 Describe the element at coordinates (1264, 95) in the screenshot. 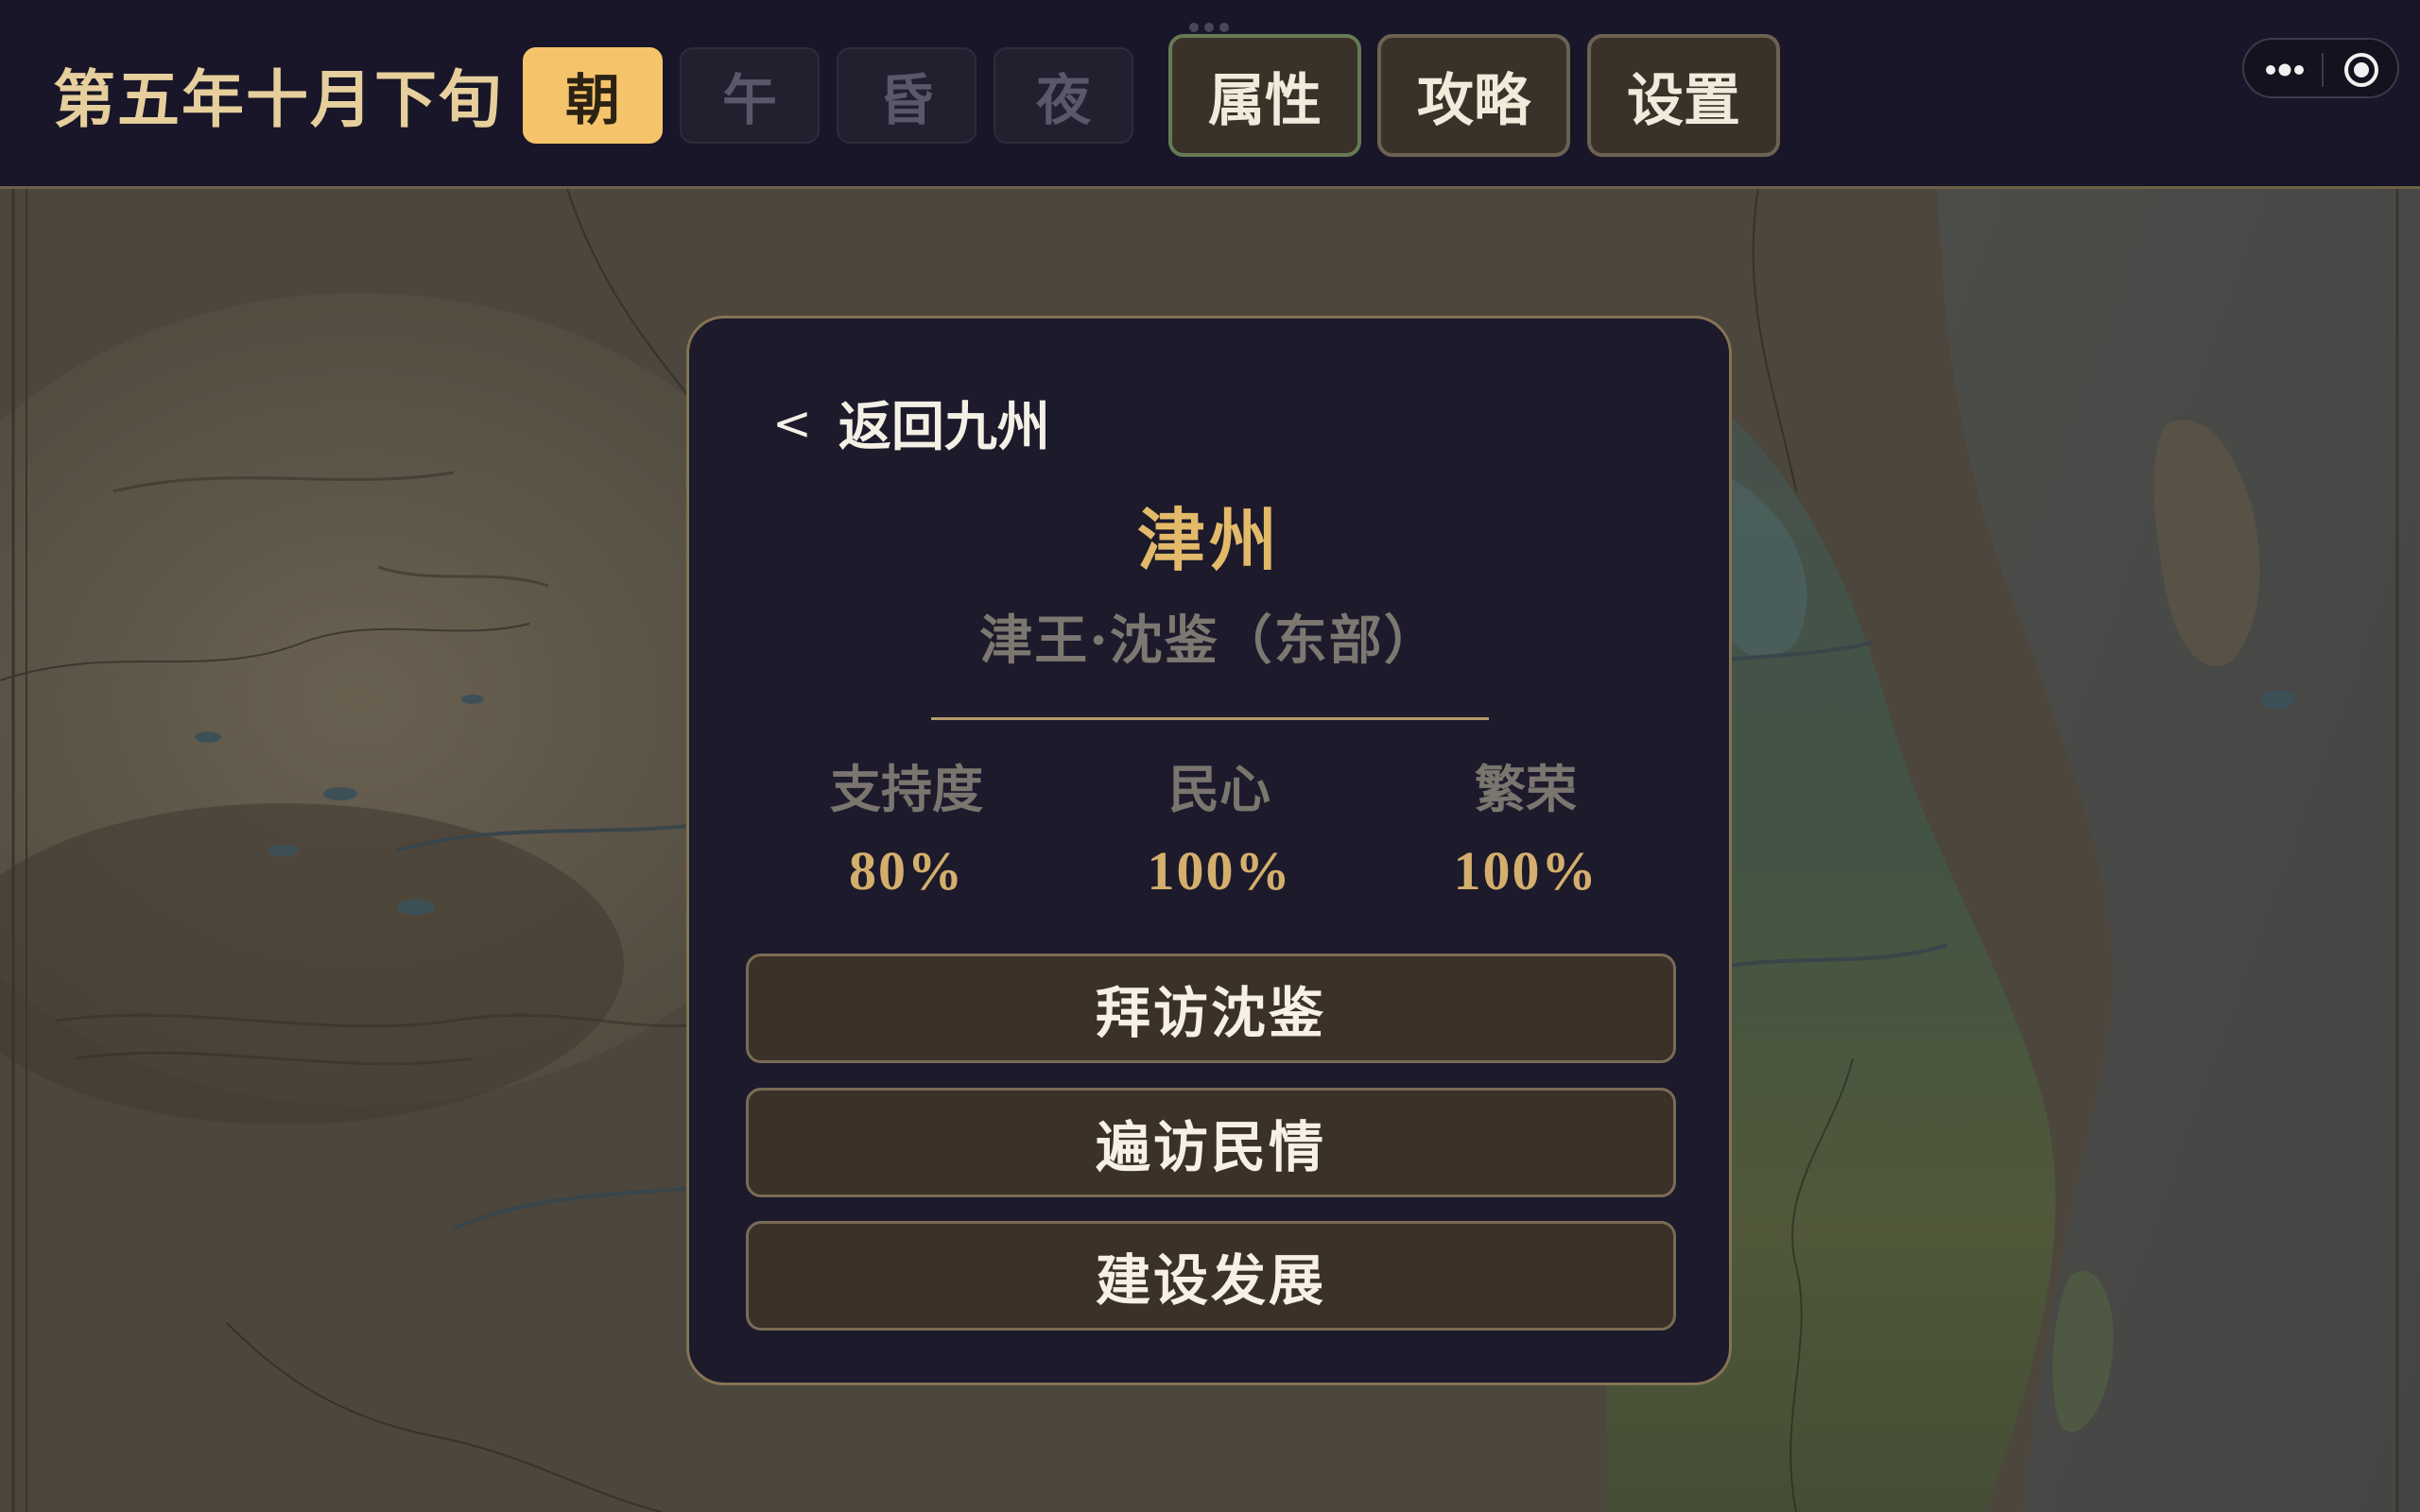

I see `attributes-button: 属性` at that location.